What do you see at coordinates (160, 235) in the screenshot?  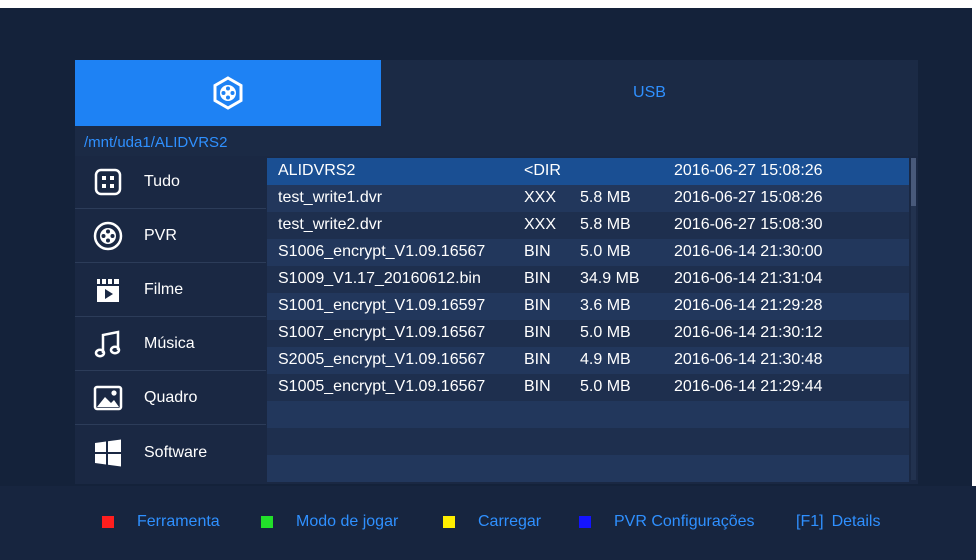 I see `sidebar-item-label: PVR` at bounding box center [160, 235].